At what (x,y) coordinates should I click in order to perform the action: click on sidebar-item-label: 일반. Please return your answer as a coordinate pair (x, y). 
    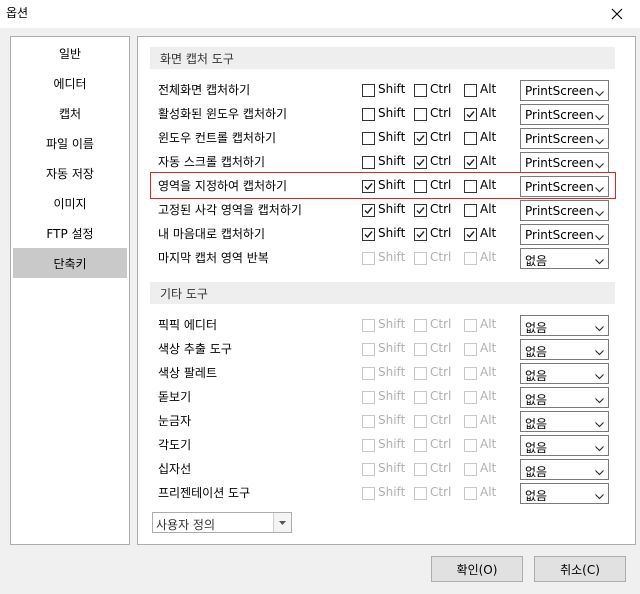
    Looking at the image, I should click on (70, 53).